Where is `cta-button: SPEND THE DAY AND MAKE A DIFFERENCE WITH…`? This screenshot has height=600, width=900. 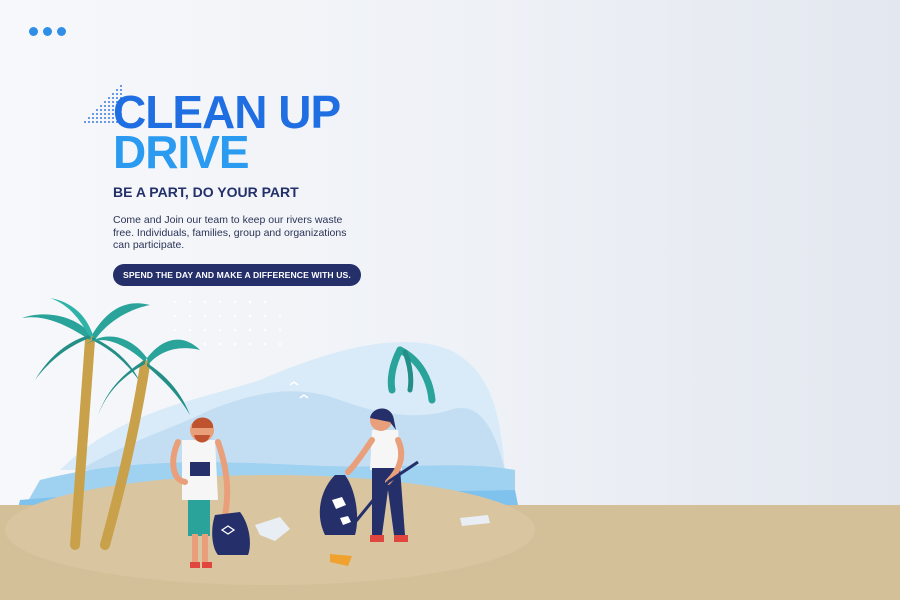
cta-button: SPEND THE DAY AND MAKE A DIFFERENCE WITH… is located at coordinates (237, 274).